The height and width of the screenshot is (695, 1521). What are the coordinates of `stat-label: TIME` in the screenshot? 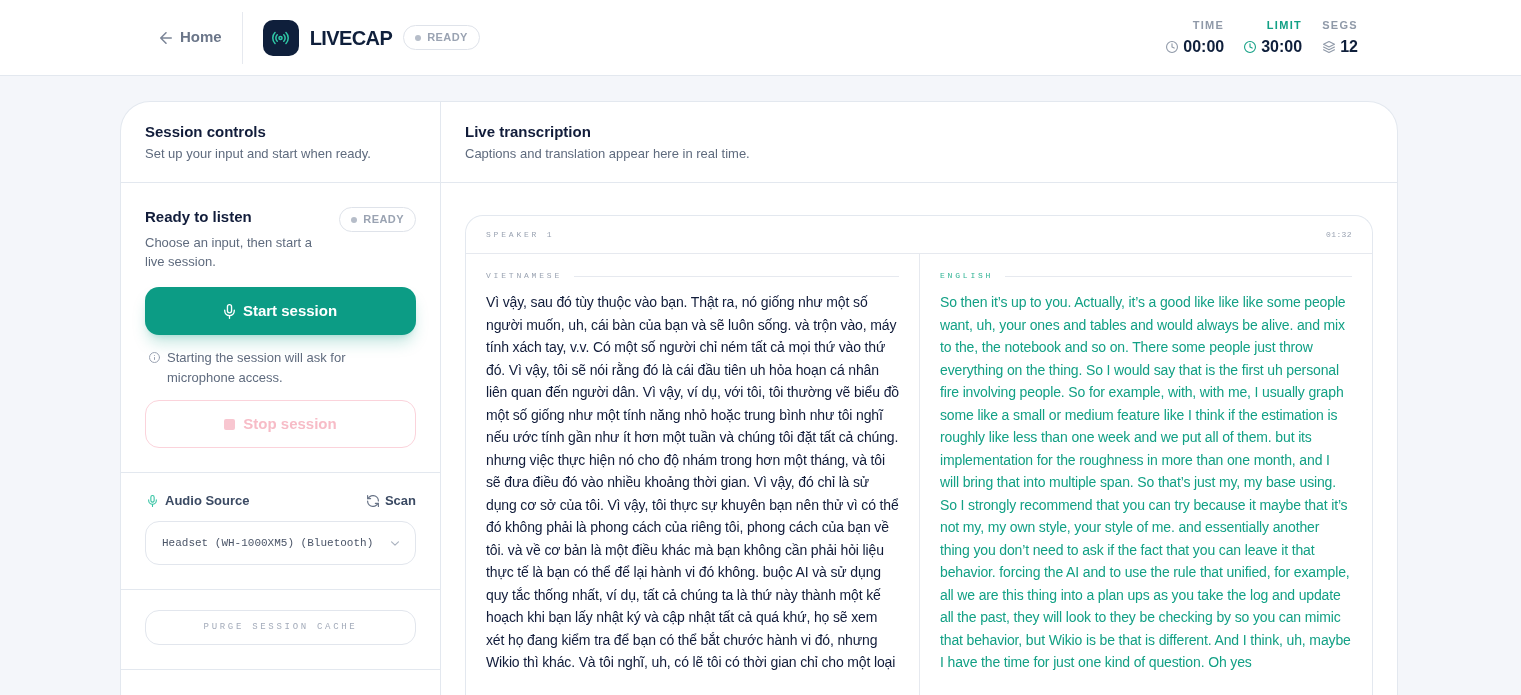 It's located at (1208, 25).